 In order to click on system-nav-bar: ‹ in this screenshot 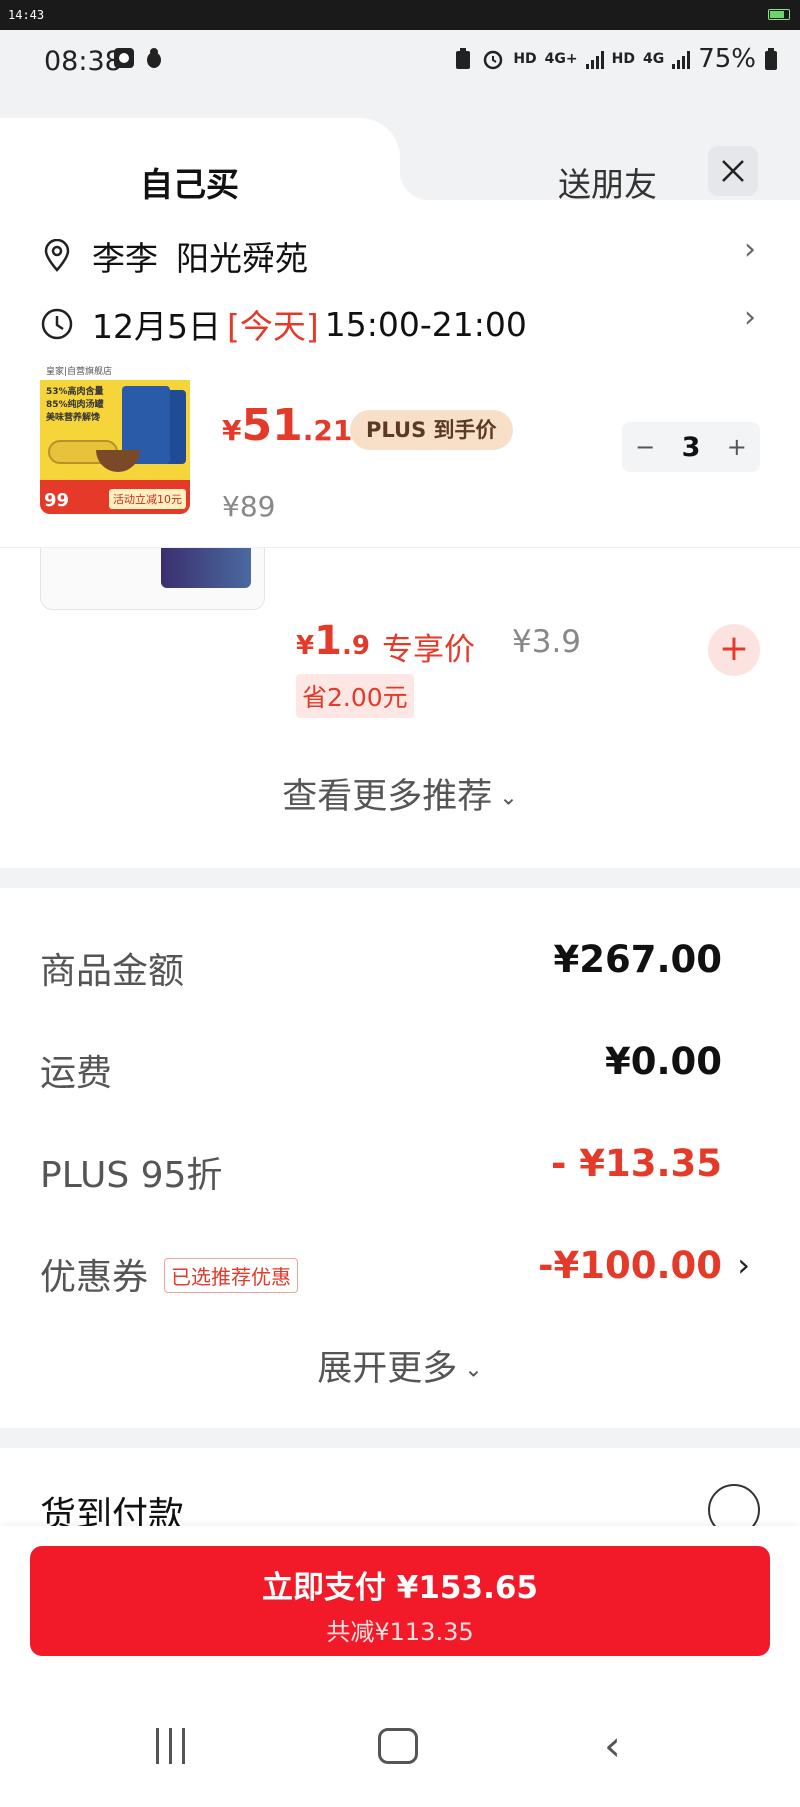, I will do `click(400, 1741)`.